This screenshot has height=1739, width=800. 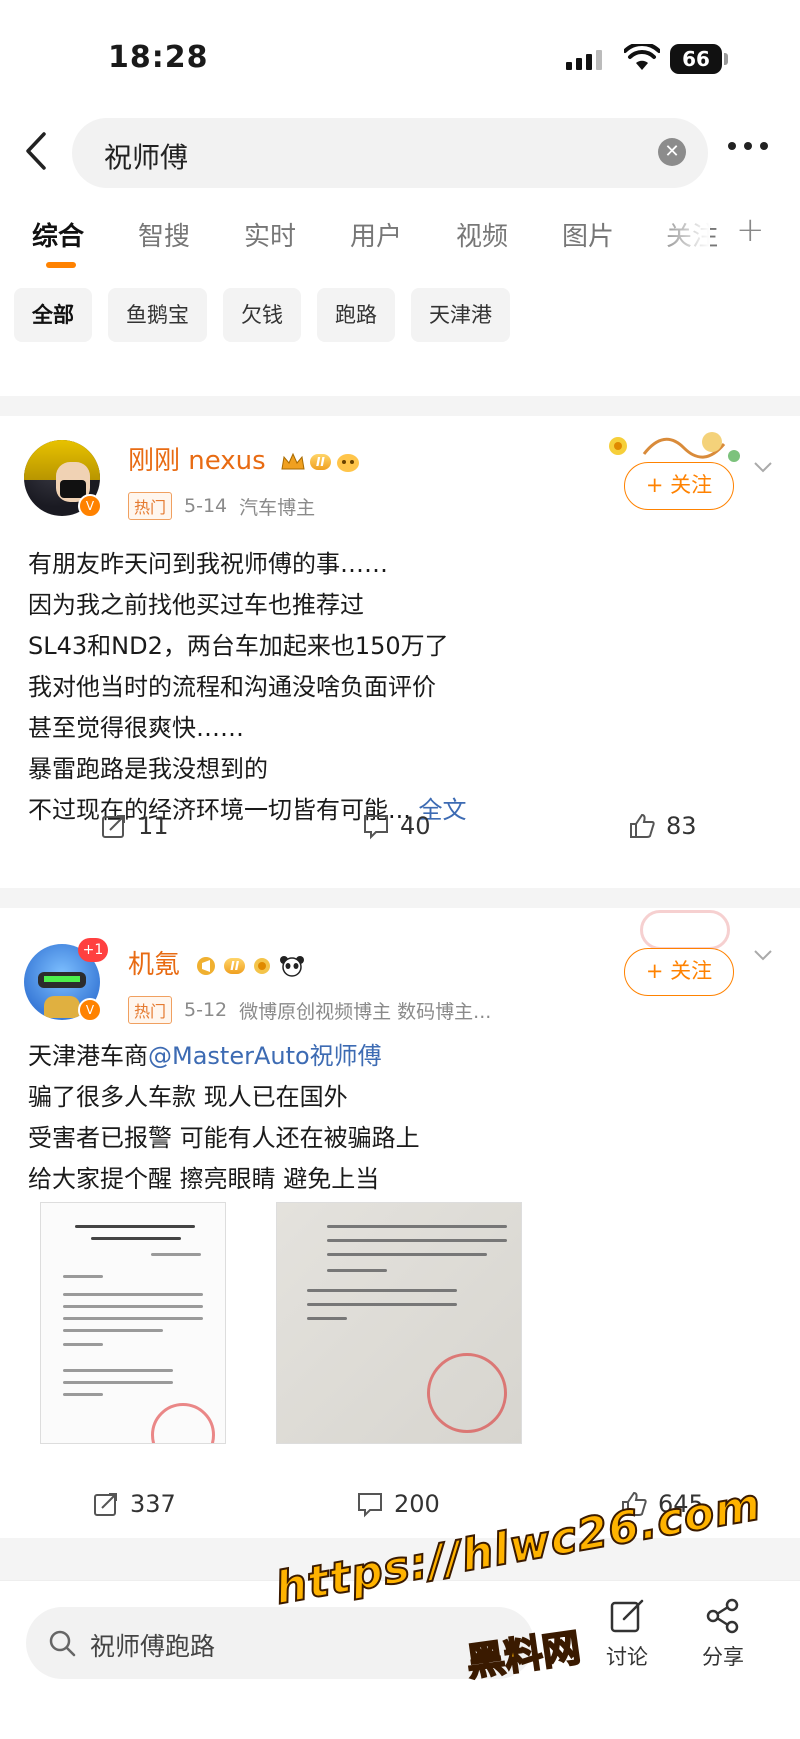 I want to click on post-line: 天津港车商, so click(x=88, y=1056).